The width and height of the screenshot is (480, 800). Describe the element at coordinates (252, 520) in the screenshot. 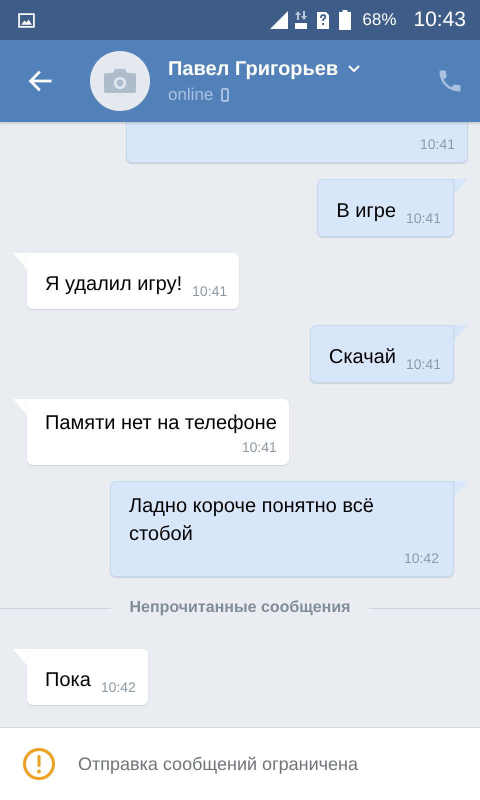

I see `message-text: Ладно короче понятно всё стобой` at that location.